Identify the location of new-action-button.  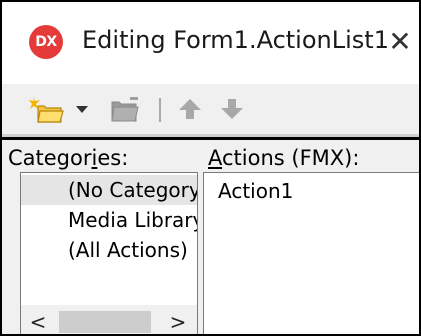
(47, 109).